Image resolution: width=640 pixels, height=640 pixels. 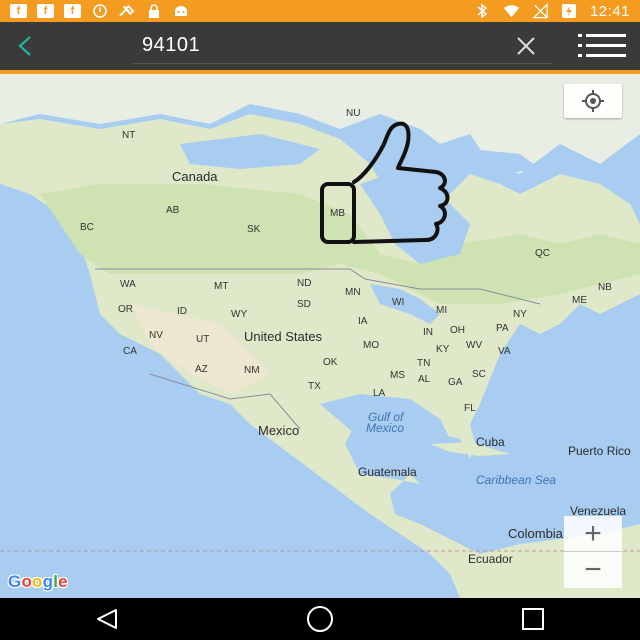 What do you see at coordinates (203, 339) in the screenshot?
I see `map-label: UT` at bounding box center [203, 339].